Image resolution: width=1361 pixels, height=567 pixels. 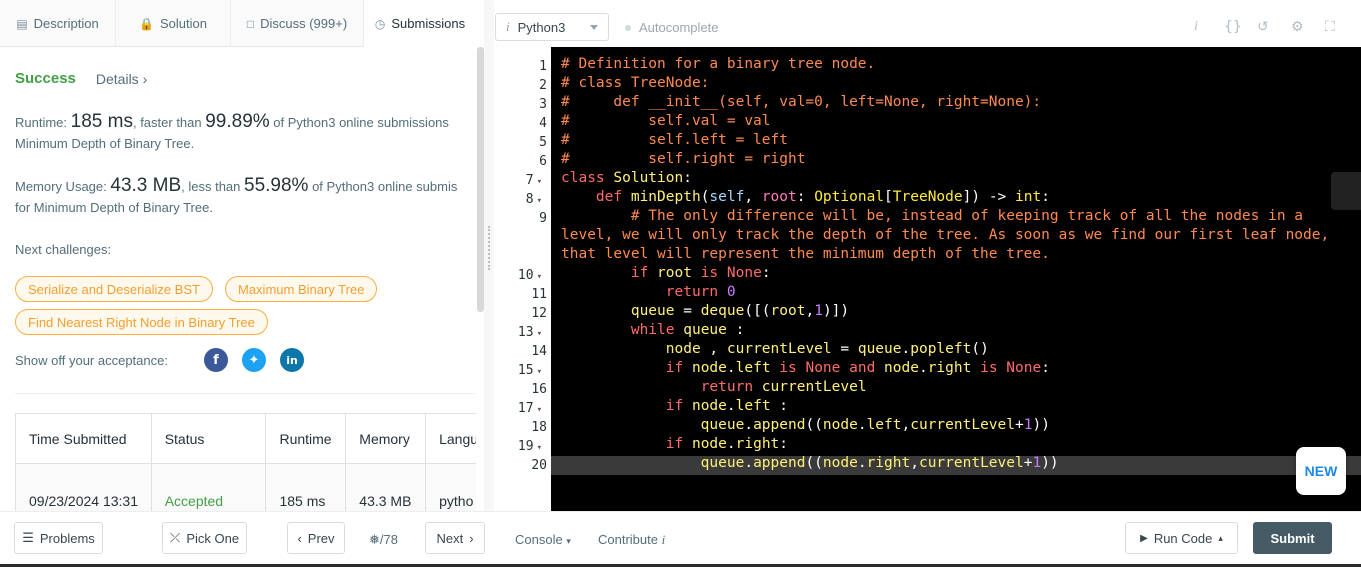 I want to click on memory-value: 43.3 MB, so click(x=146, y=185).